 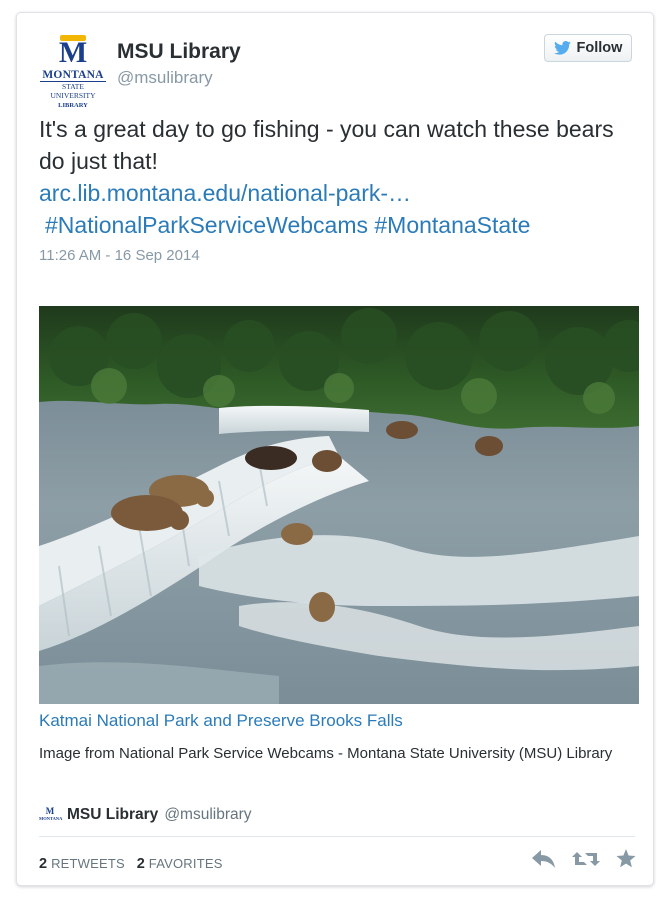 What do you see at coordinates (185, 863) in the screenshot?
I see `favorites-label: FAVORITES` at bounding box center [185, 863].